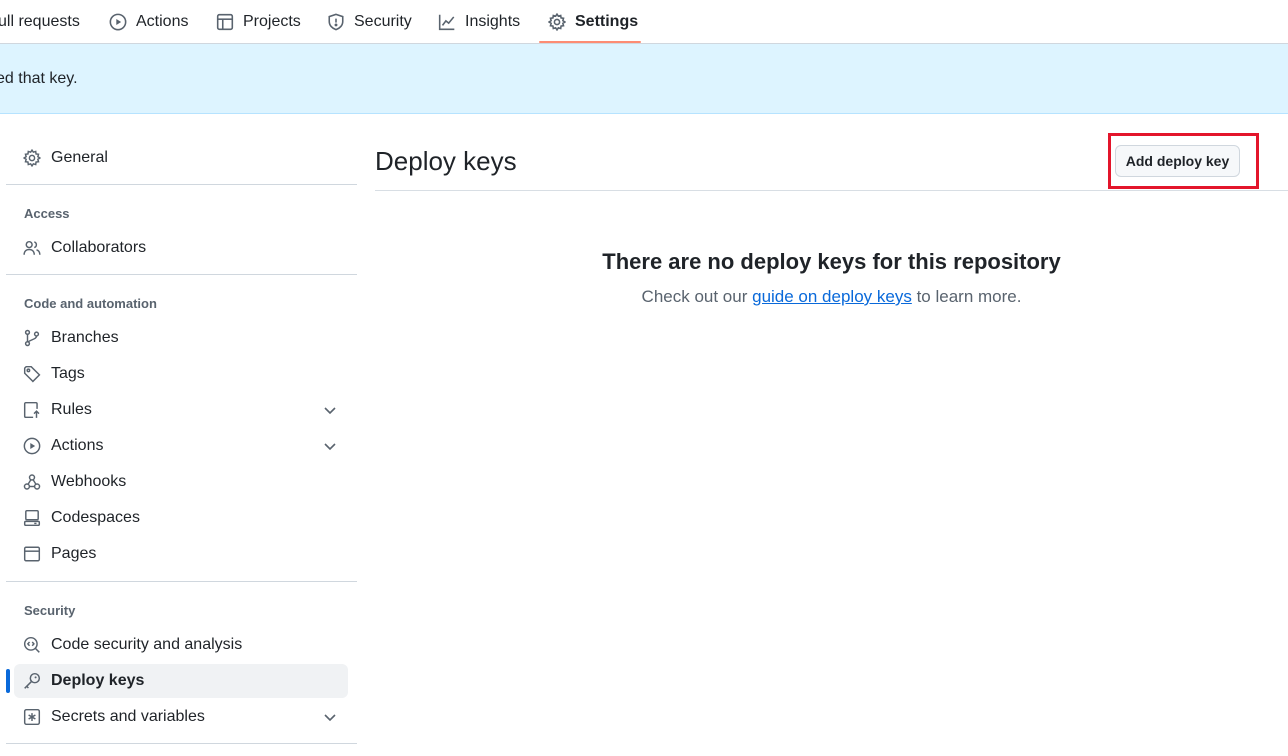 This screenshot has width=1288, height=756. Describe the element at coordinates (68, 373) in the screenshot. I see `sidebar-item-label: Tags` at that location.